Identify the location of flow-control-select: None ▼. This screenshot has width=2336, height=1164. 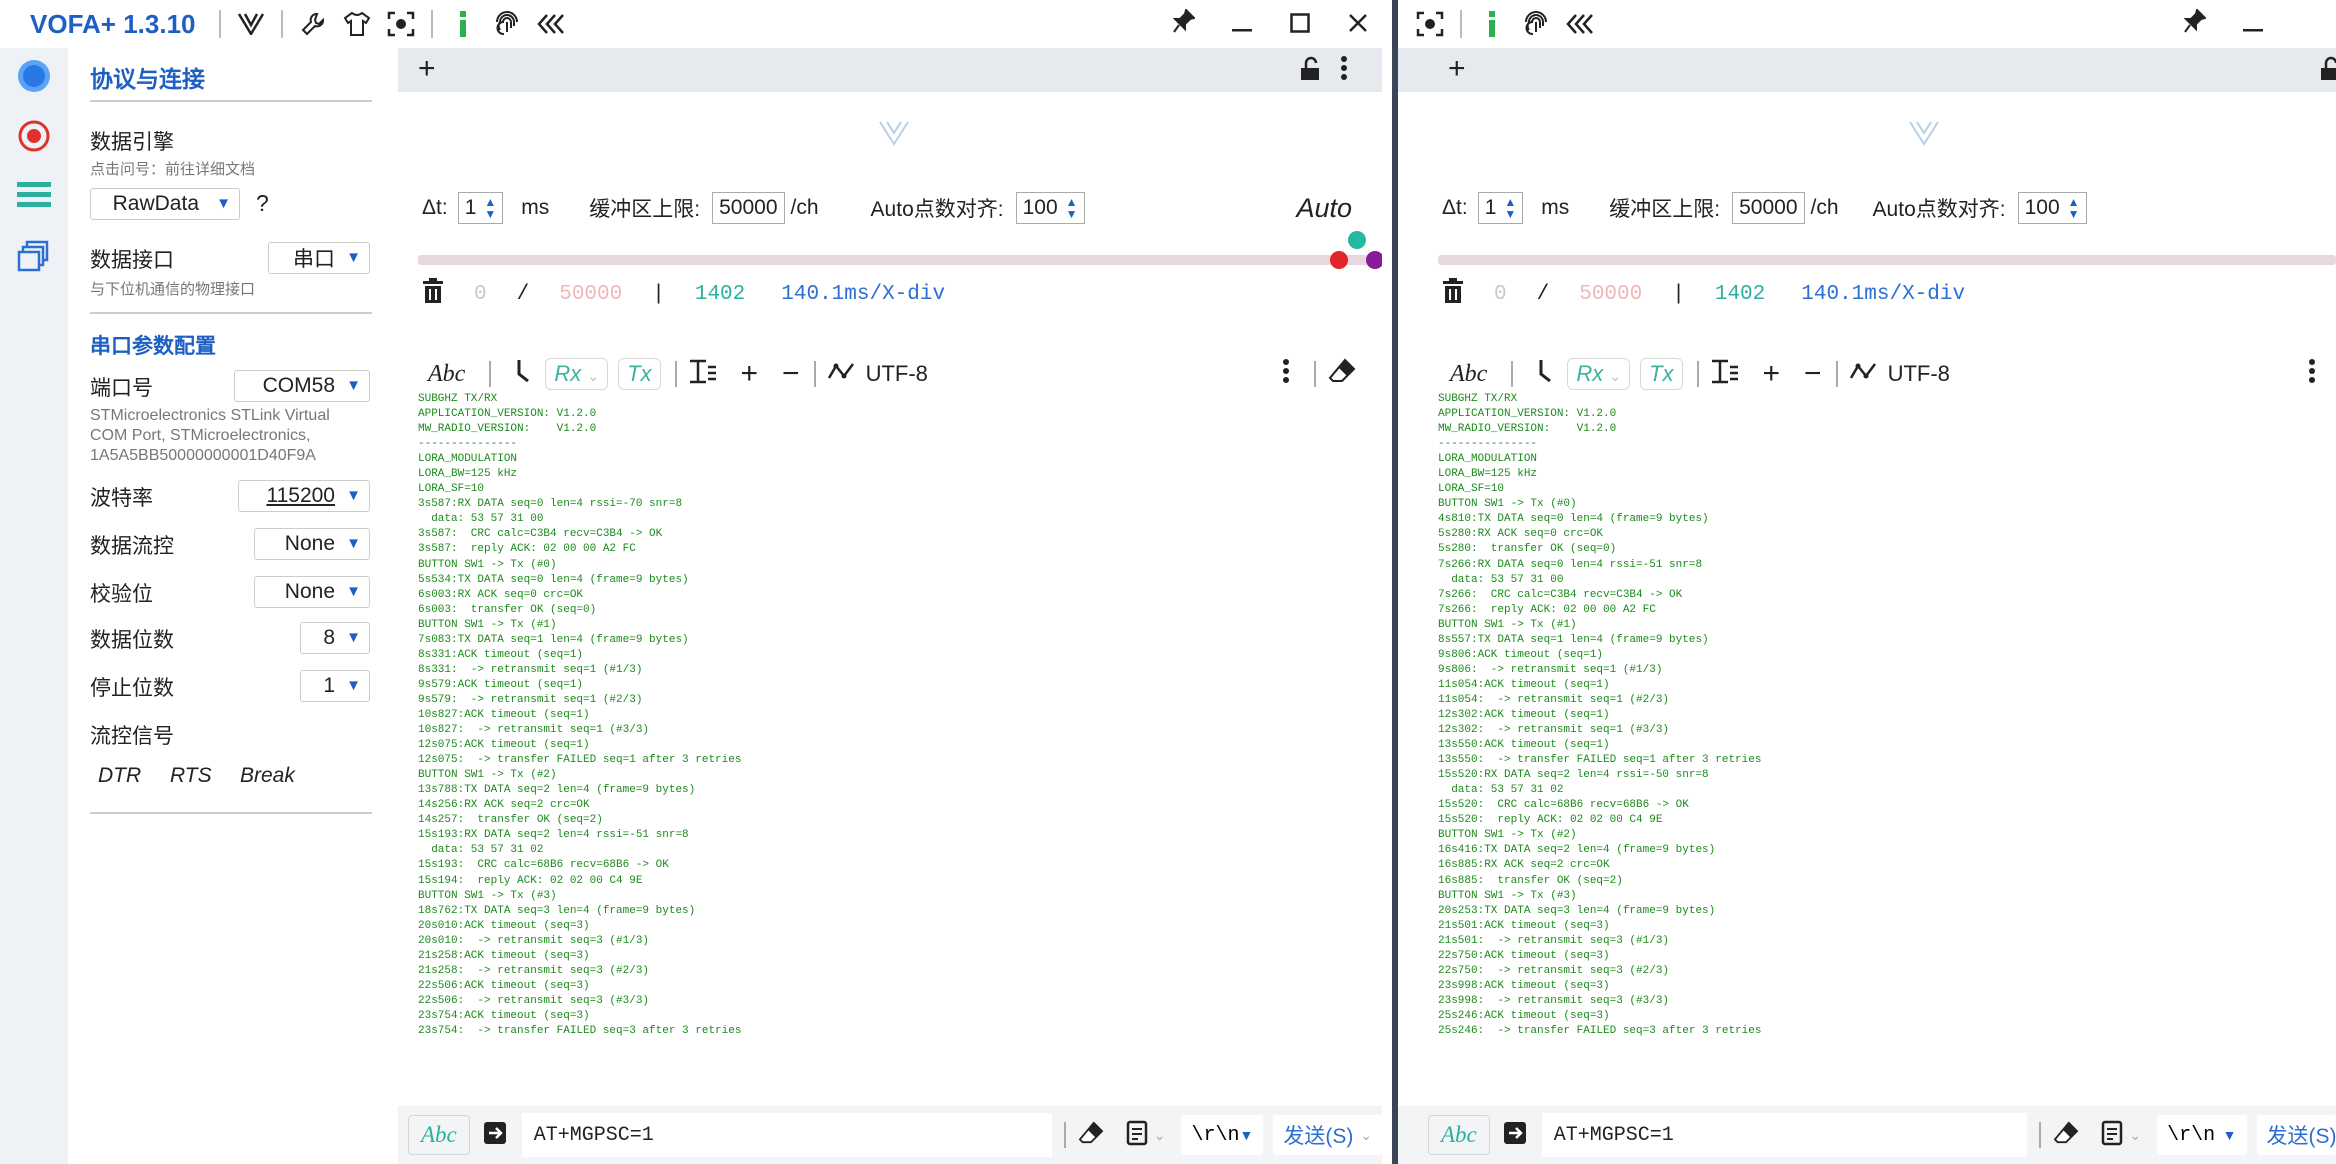
(312, 544).